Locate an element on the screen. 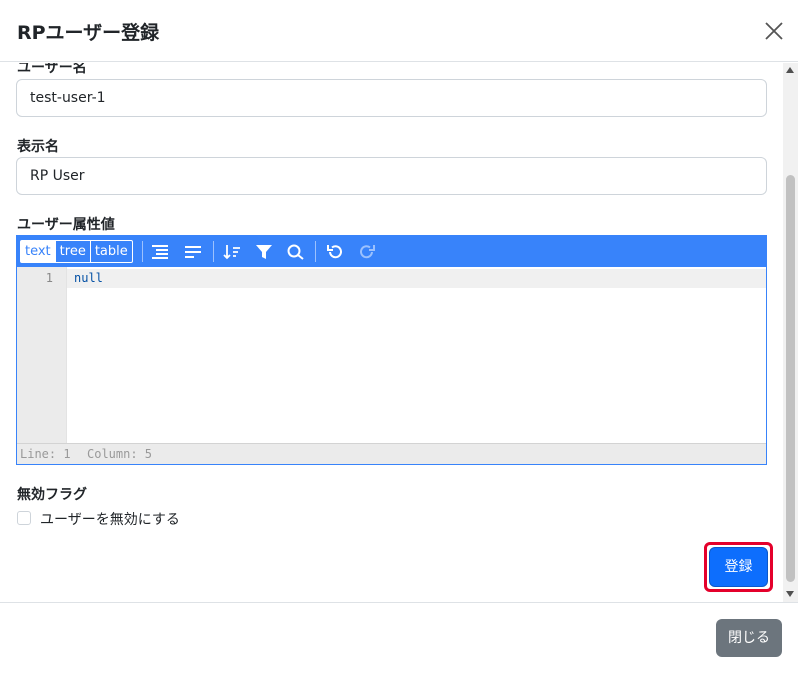  vertical-scrollbar is located at coordinates (790, 332).